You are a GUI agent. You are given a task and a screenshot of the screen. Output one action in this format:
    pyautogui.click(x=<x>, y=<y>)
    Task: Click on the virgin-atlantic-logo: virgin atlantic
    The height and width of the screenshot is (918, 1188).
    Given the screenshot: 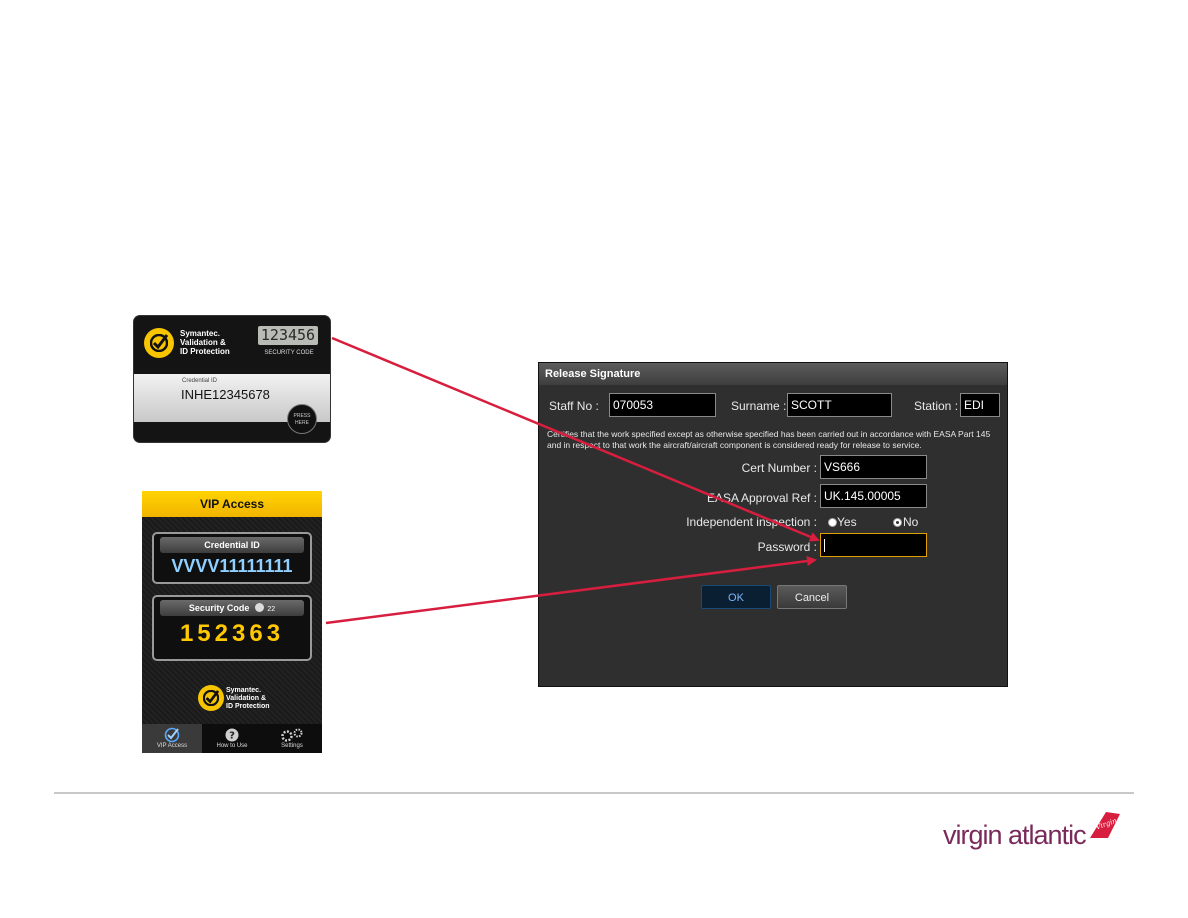 What is the action you would take?
    pyautogui.click(x=1015, y=835)
    